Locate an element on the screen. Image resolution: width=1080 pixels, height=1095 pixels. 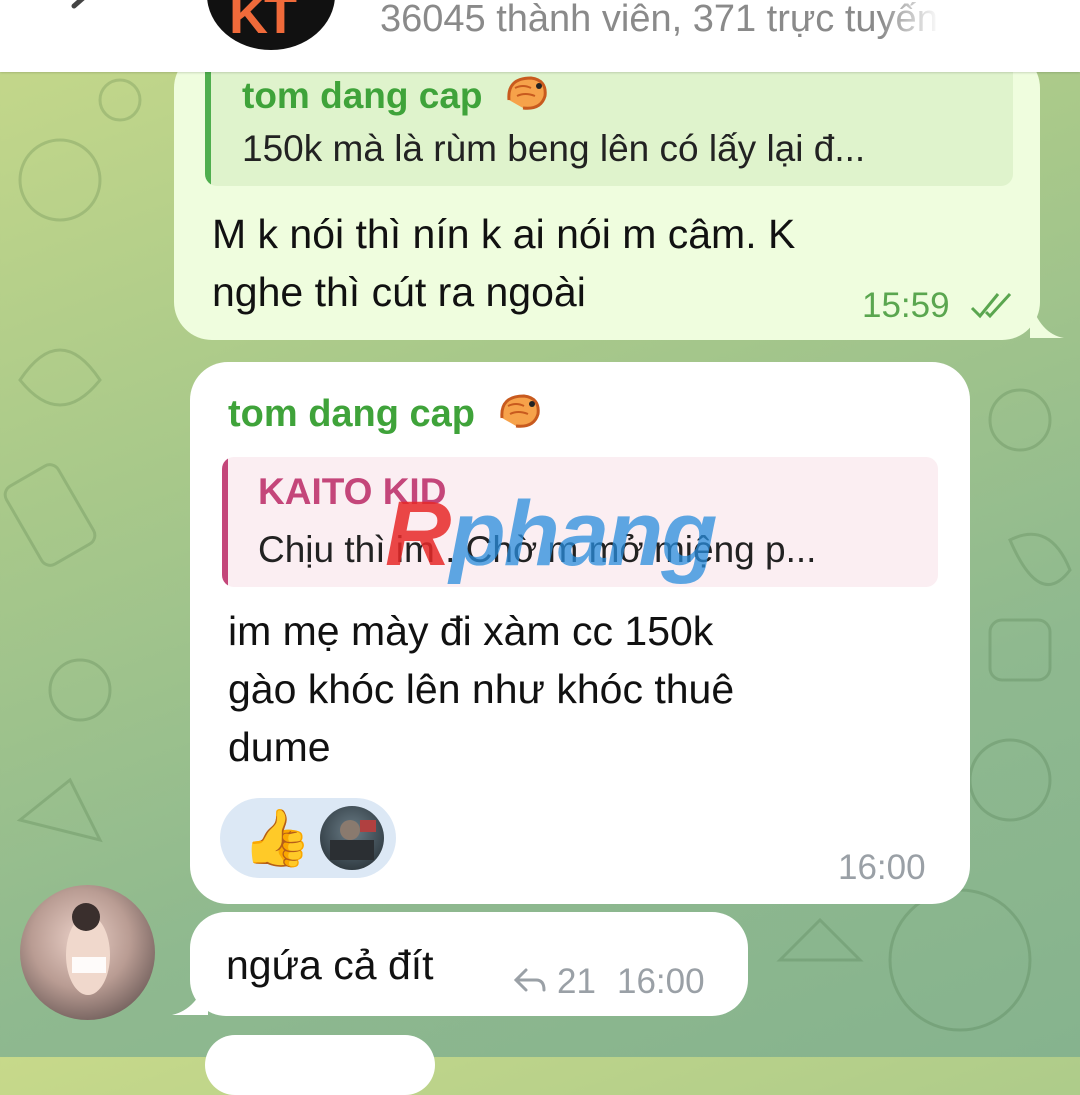
back-arrow-icon is located at coordinates (80, 8).